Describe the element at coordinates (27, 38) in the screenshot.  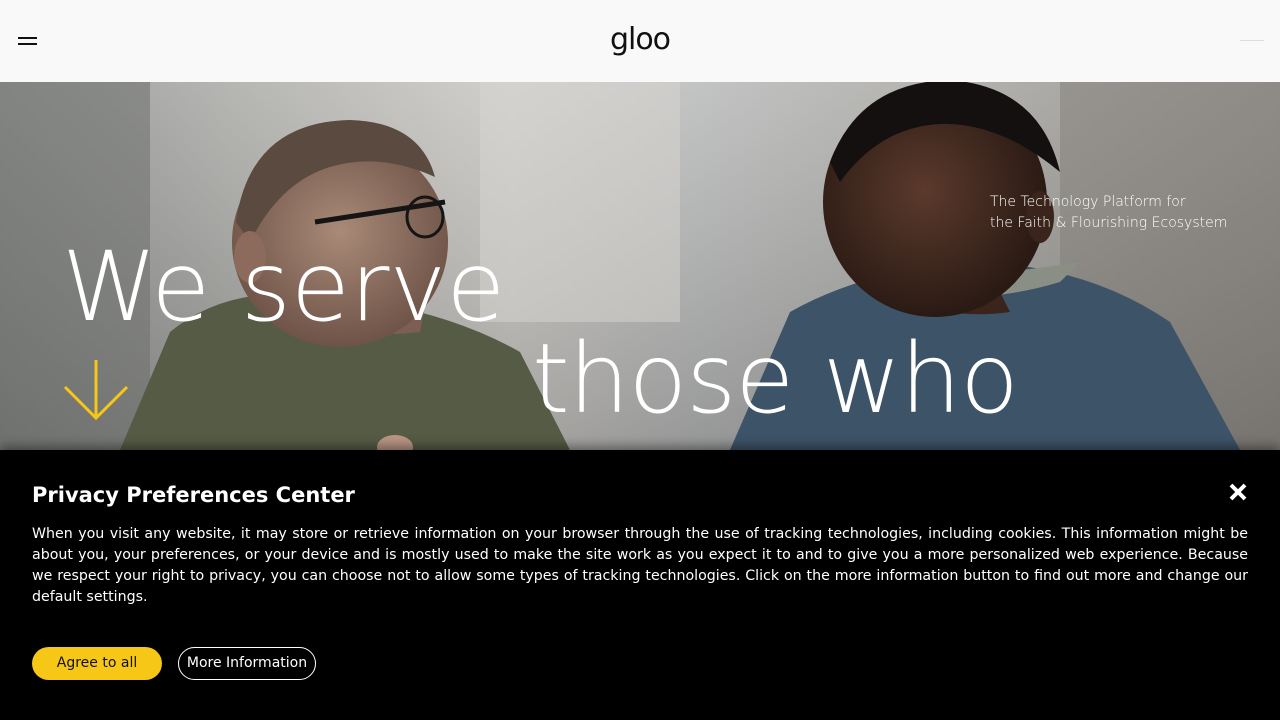
I see `menu-line-top` at that location.